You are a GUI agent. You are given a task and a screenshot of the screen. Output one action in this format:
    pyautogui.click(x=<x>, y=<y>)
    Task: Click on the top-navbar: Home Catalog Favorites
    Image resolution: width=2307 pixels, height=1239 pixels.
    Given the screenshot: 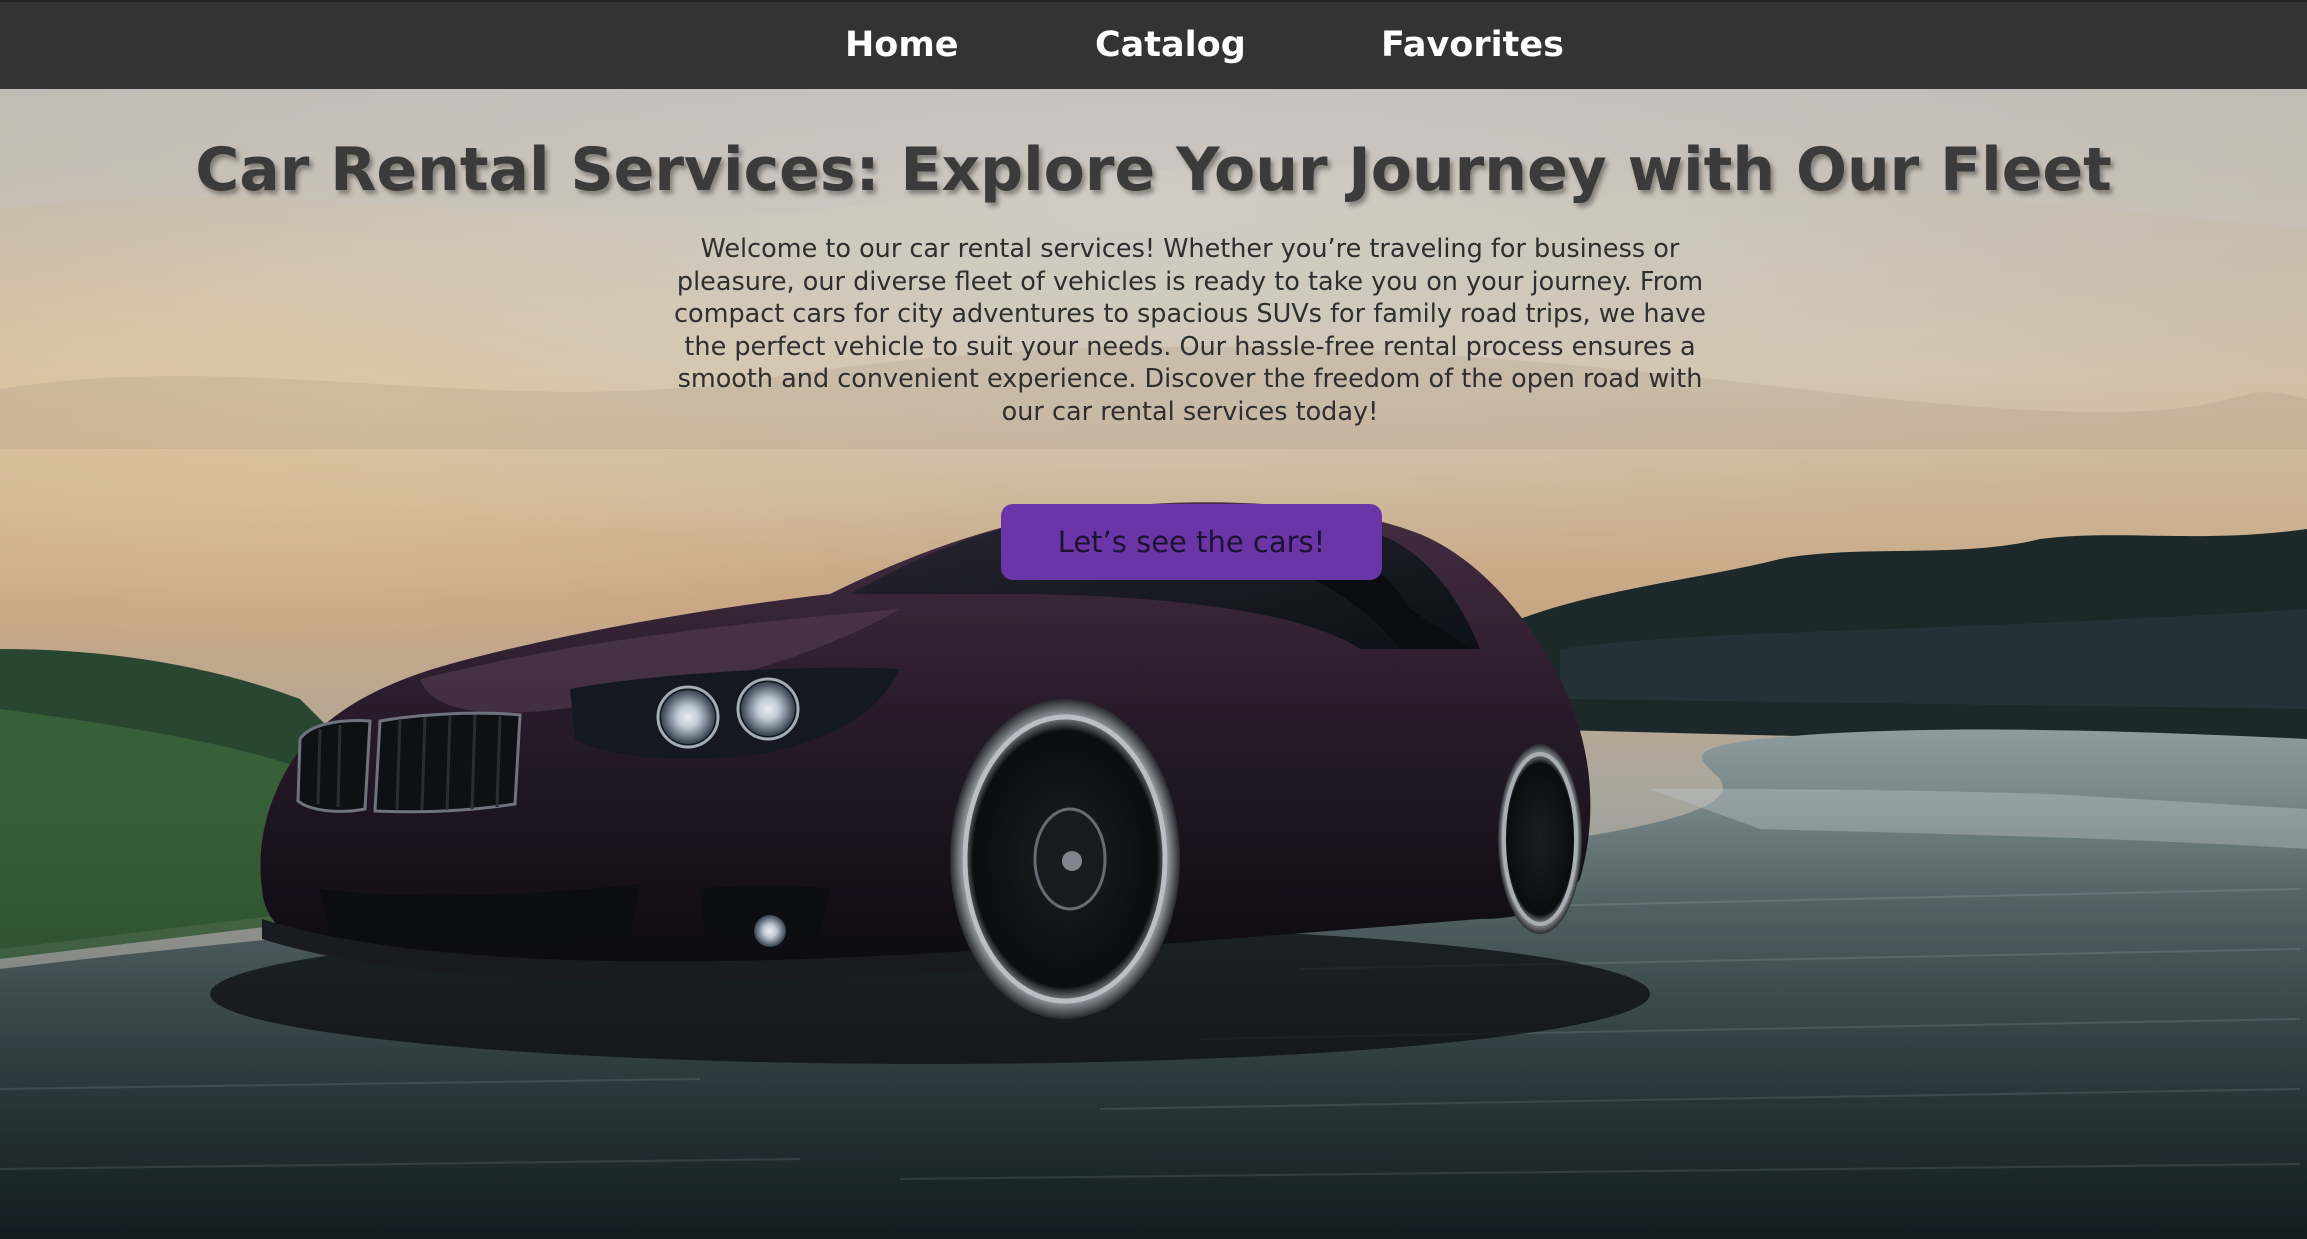 What is the action you would take?
    pyautogui.click(x=1153, y=44)
    